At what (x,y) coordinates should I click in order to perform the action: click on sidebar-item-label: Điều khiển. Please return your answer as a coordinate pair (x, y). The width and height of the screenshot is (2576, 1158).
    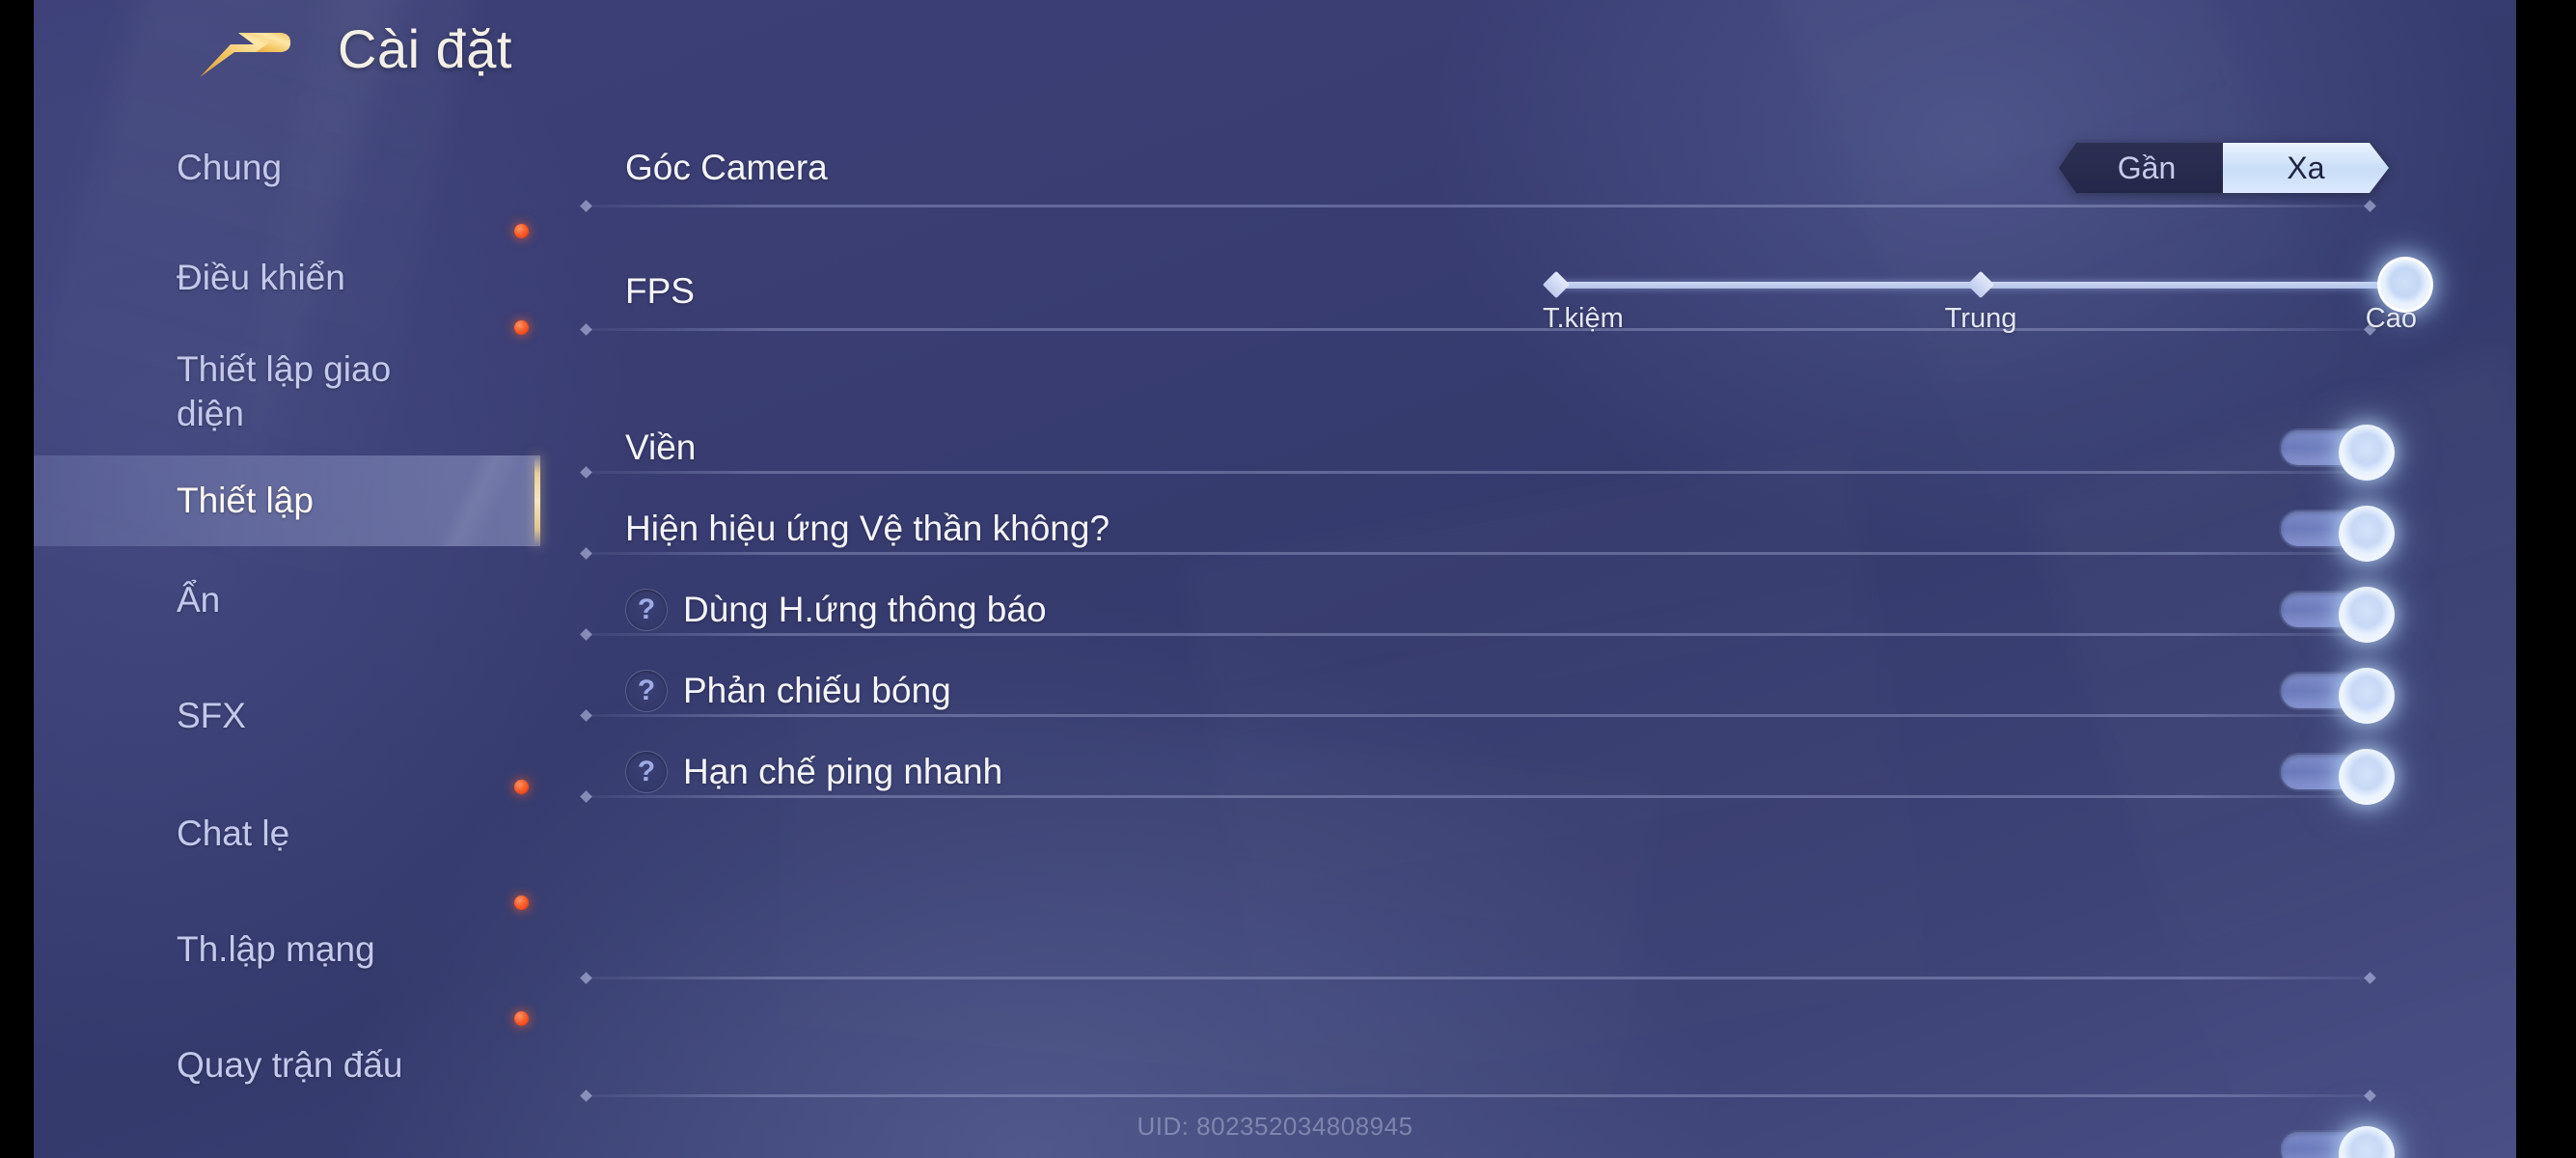
    Looking at the image, I should click on (261, 278).